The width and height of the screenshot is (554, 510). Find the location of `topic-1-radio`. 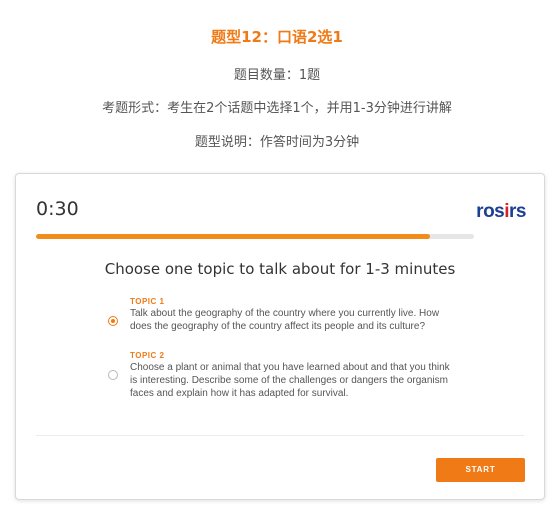

topic-1-radio is located at coordinates (113, 321).